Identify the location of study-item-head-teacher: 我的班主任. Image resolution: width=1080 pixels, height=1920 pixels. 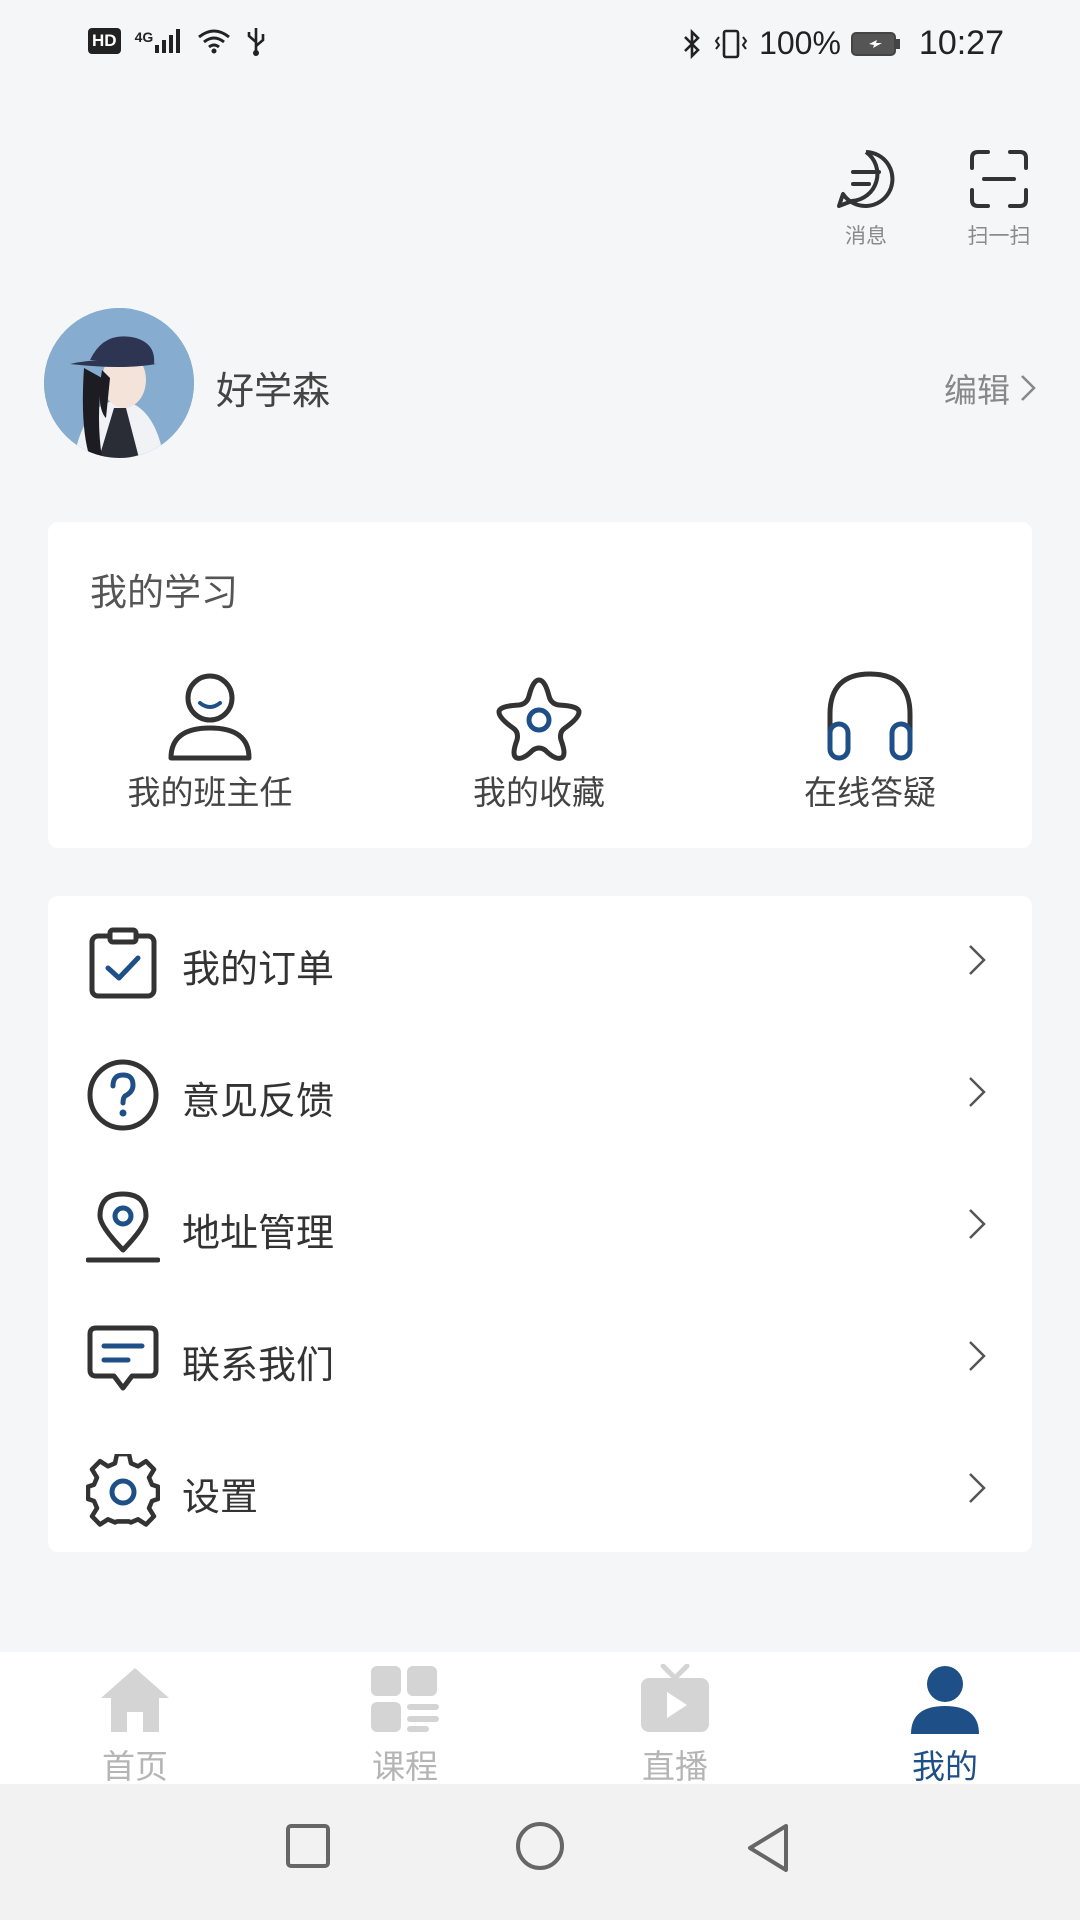
(210, 740).